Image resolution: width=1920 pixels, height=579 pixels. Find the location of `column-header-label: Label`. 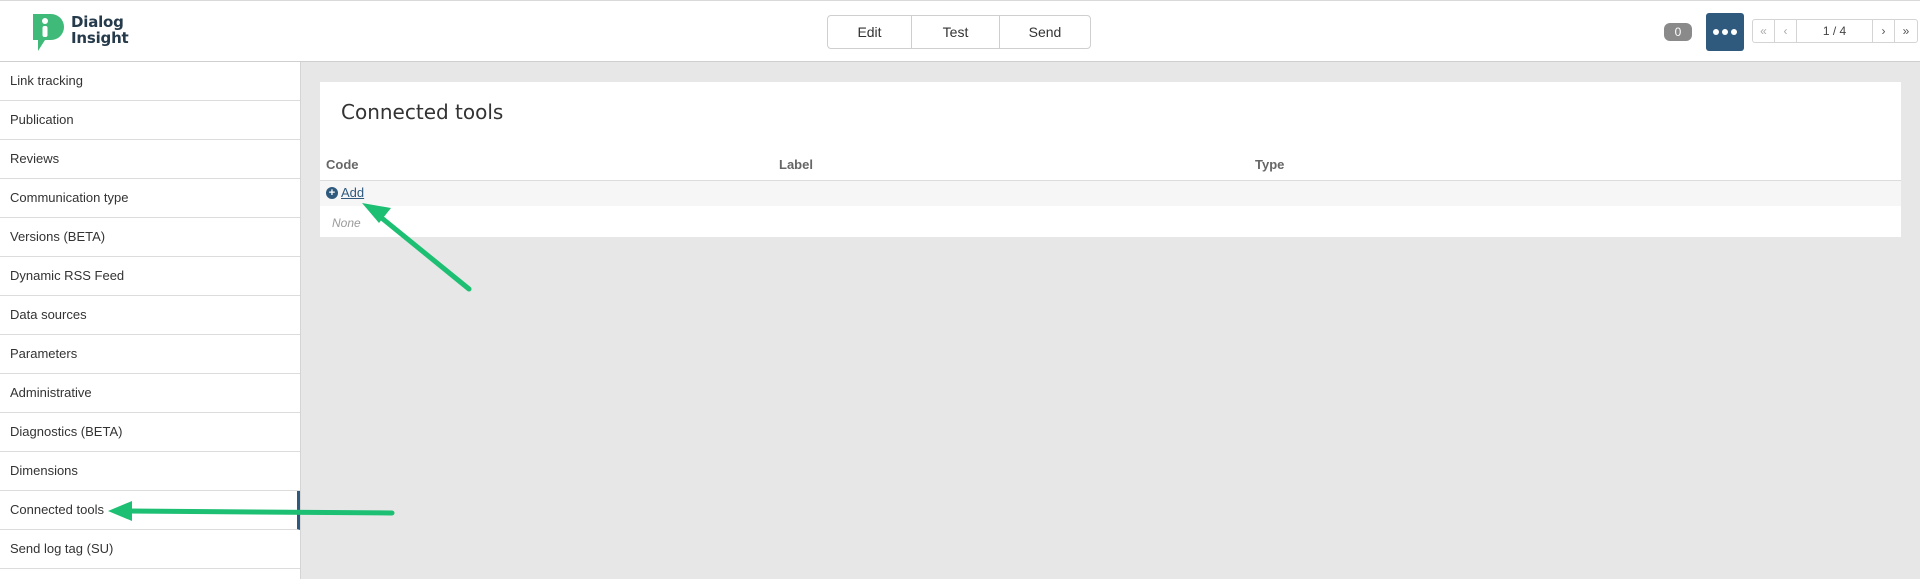

column-header-label: Label is located at coordinates (796, 164).